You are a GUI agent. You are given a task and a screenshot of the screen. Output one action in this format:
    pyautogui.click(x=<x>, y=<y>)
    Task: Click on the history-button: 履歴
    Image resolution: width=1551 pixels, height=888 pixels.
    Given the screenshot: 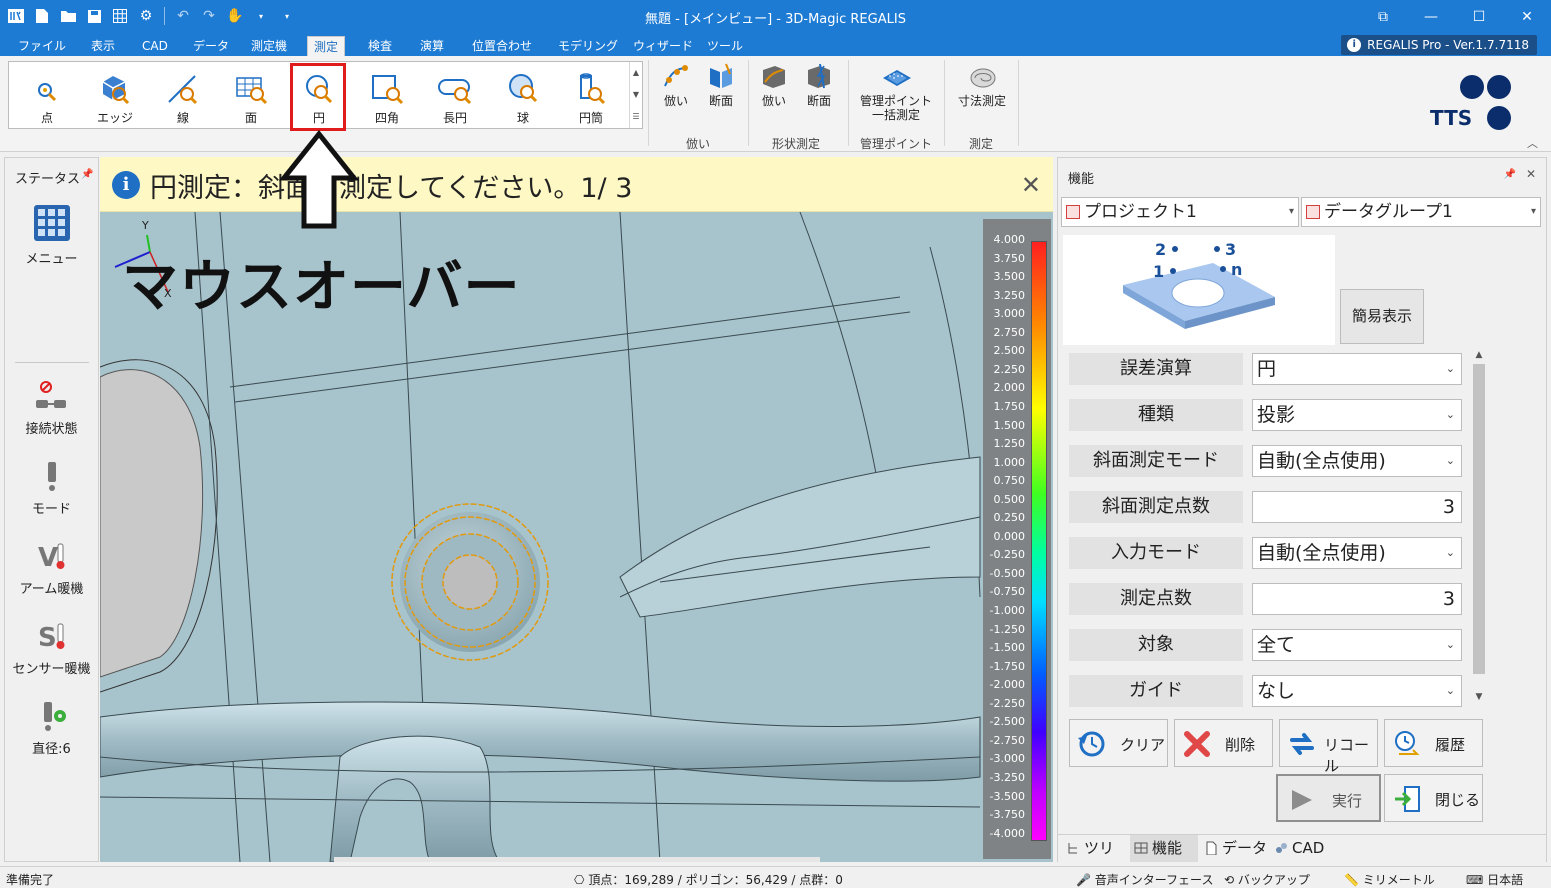 What is the action you would take?
    pyautogui.click(x=1433, y=743)
    